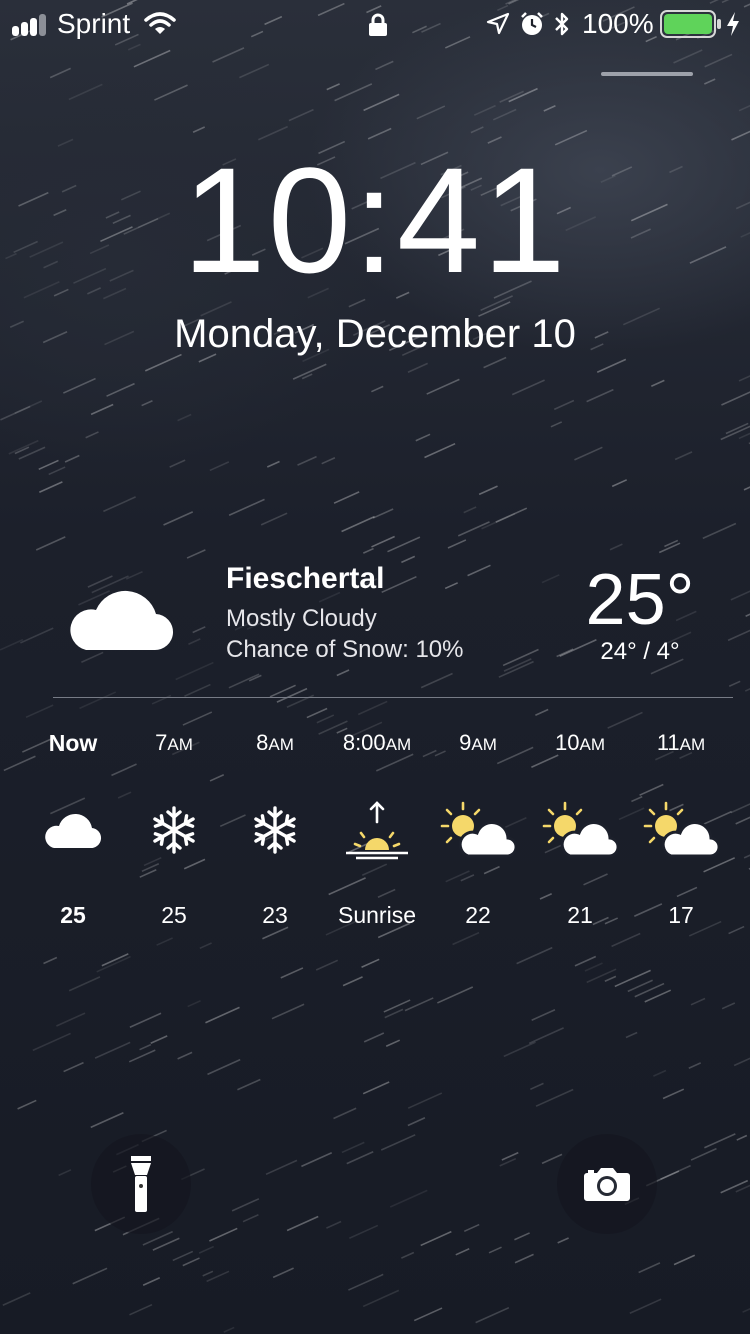  I want to click on hour-label: 9AM, so click(478, 742).